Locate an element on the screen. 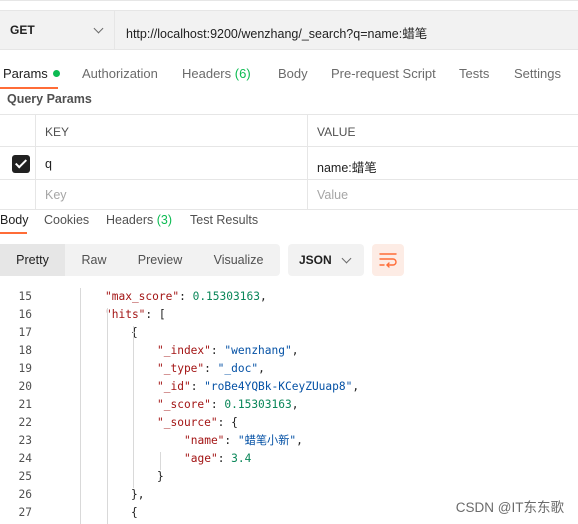 The height and width of the screenshot is (524, 578). tab-test-results: Test Results is located at coordinates (224, 220).